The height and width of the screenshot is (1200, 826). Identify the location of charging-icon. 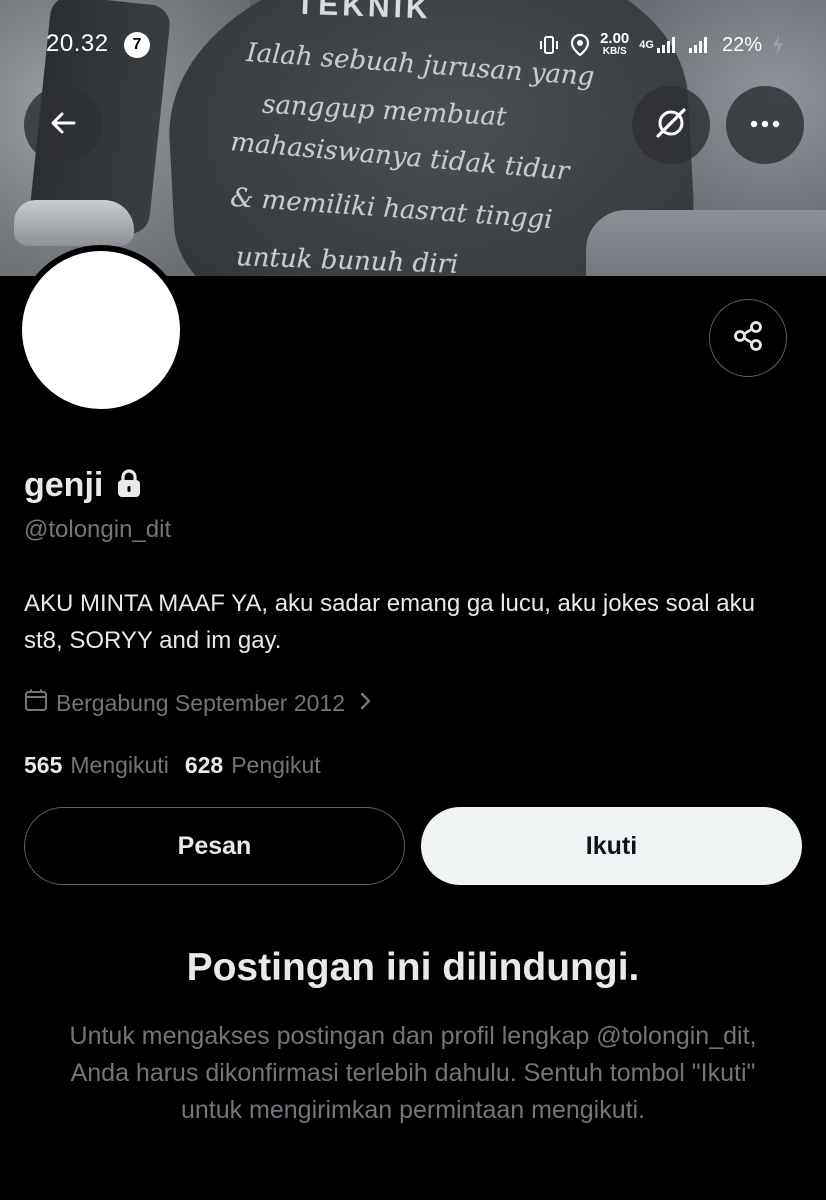
(778, 45).